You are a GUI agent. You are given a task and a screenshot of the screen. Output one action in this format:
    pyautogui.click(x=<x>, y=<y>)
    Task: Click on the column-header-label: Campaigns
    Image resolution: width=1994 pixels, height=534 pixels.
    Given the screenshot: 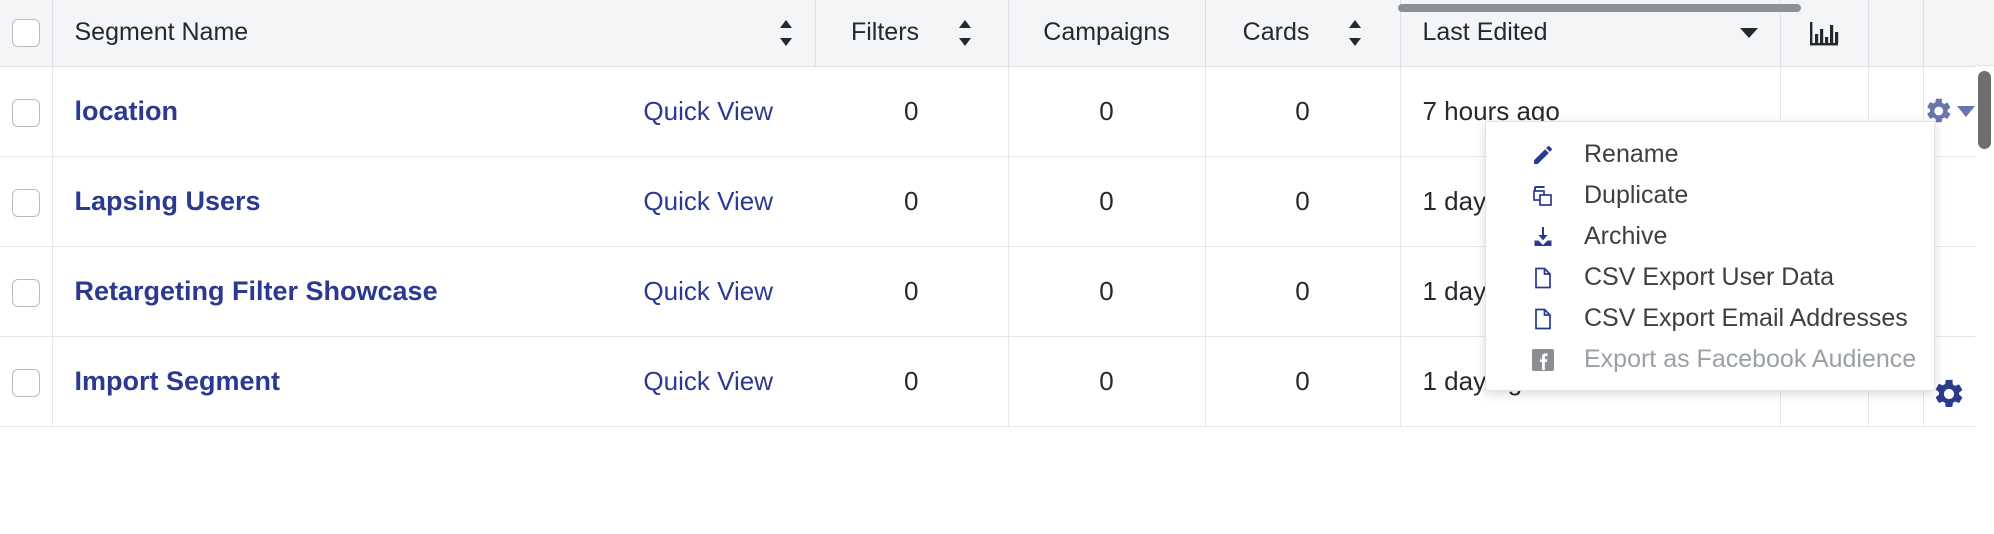 What is the action you would take?
    pyautogui.click(x=1106, y=32)
    